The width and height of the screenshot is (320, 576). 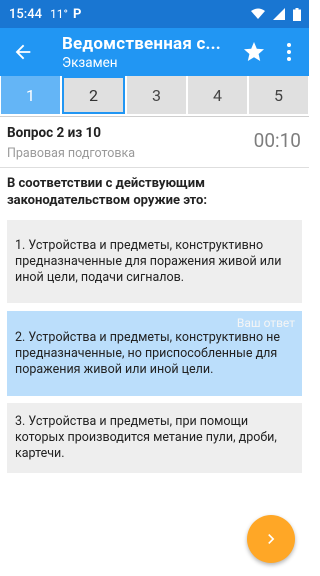 I want to click on signal-icon, so click(x=279, y=14).